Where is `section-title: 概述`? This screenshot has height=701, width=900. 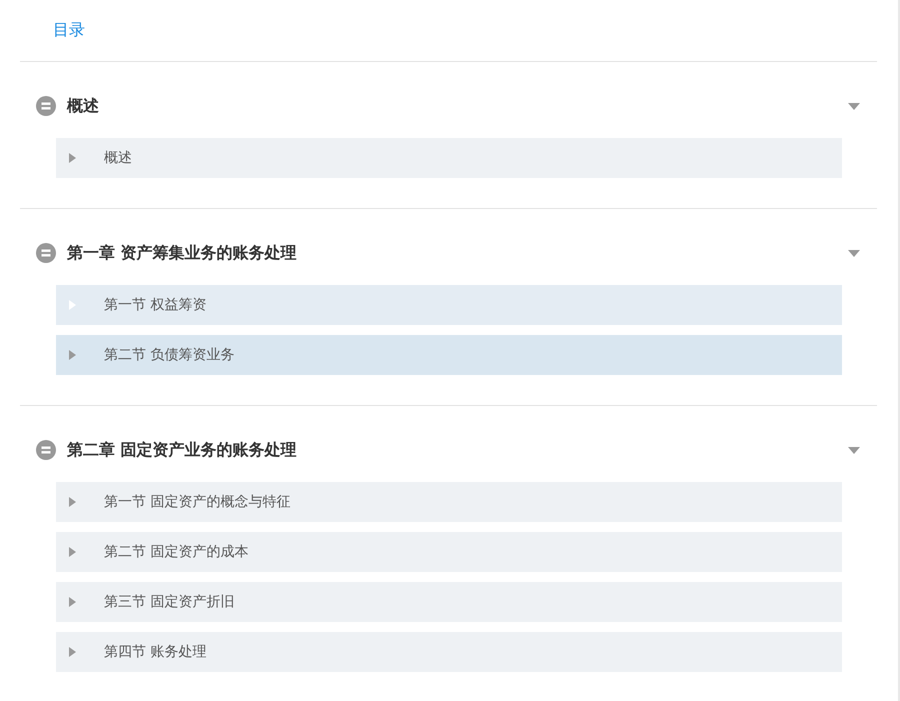
section-title: 概述 is located at coordinates (83, 106).